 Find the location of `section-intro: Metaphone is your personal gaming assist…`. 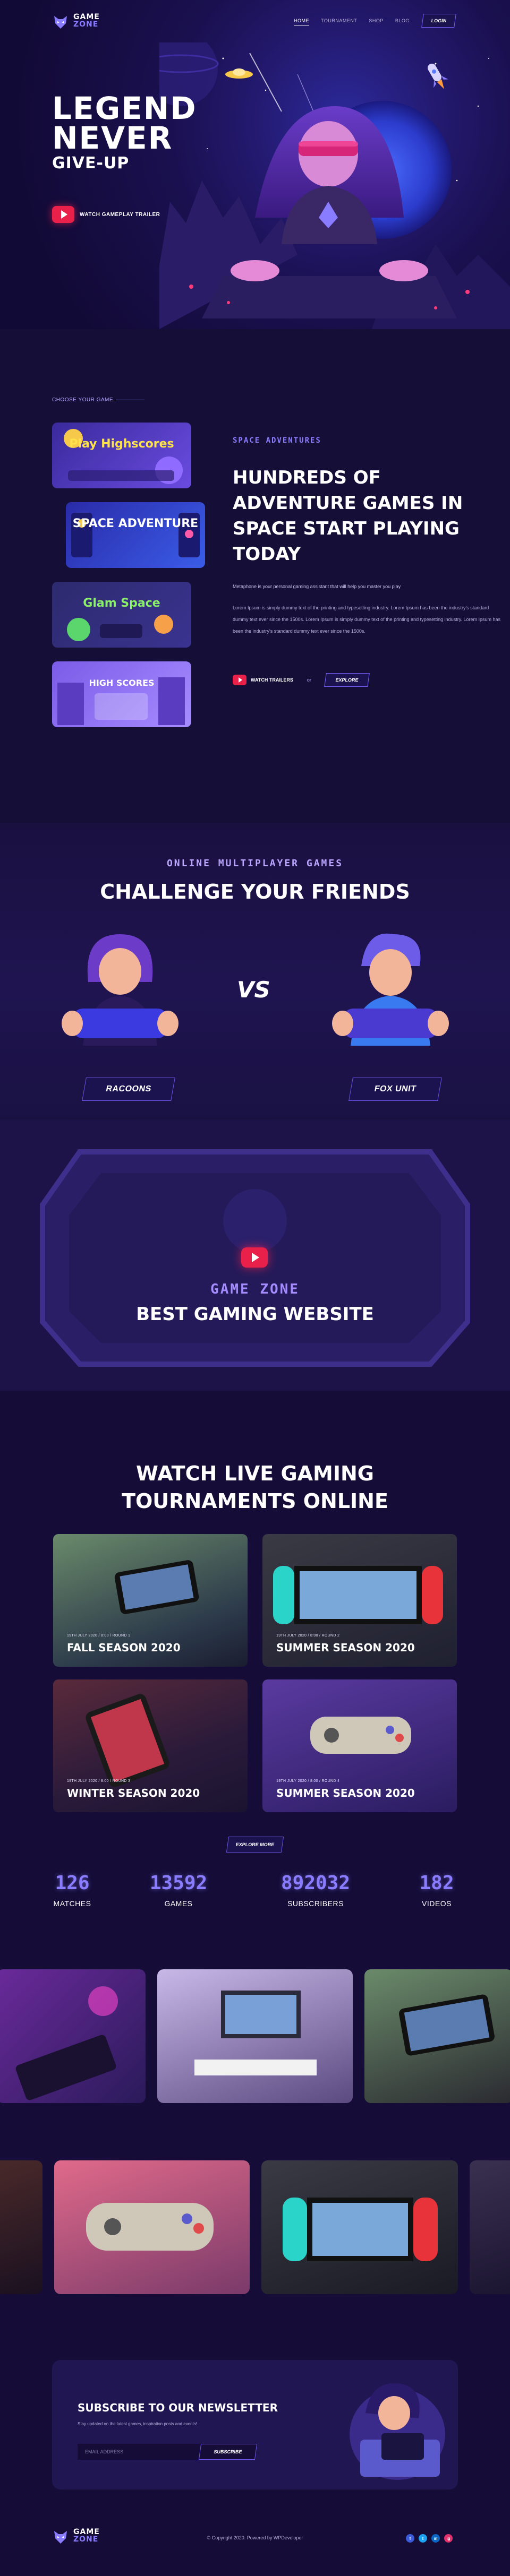

section-intro: Metaphone is your personal gaming assist… is located at coordinates (317, 586).